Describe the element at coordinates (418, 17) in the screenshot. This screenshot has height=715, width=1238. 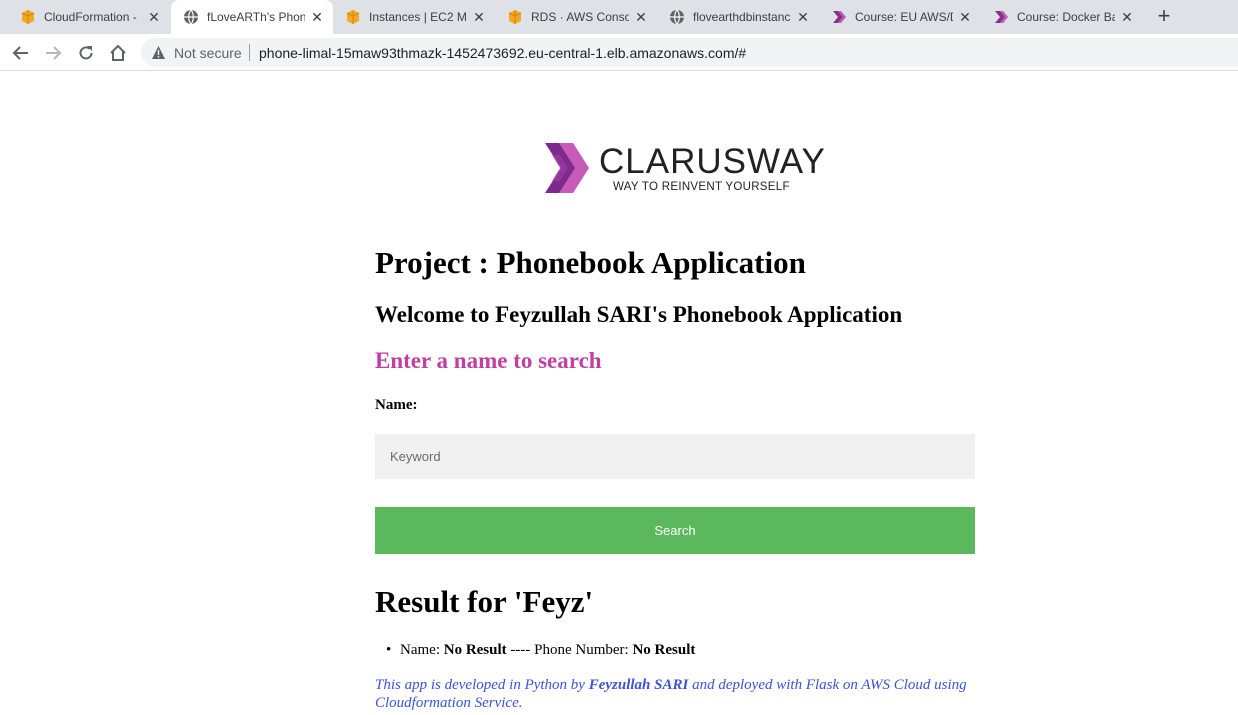
I see `tab-title: Instances | EC2 Ma` at that location.